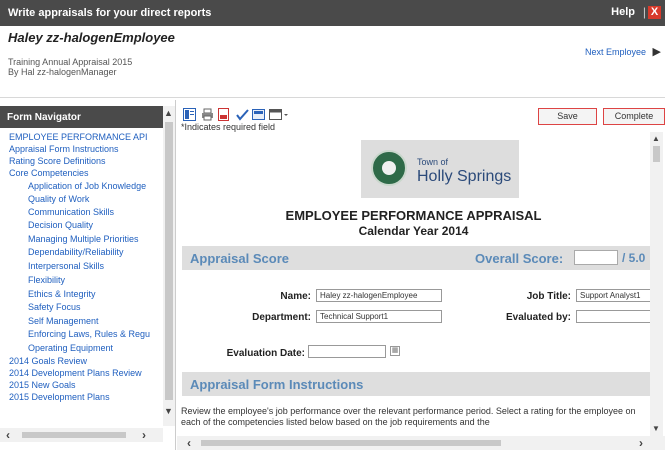 This screenshot has height=450, width=665. I want to click on nav-item-2015-development-plans: 2015 Development Plans, so click(59, 397).